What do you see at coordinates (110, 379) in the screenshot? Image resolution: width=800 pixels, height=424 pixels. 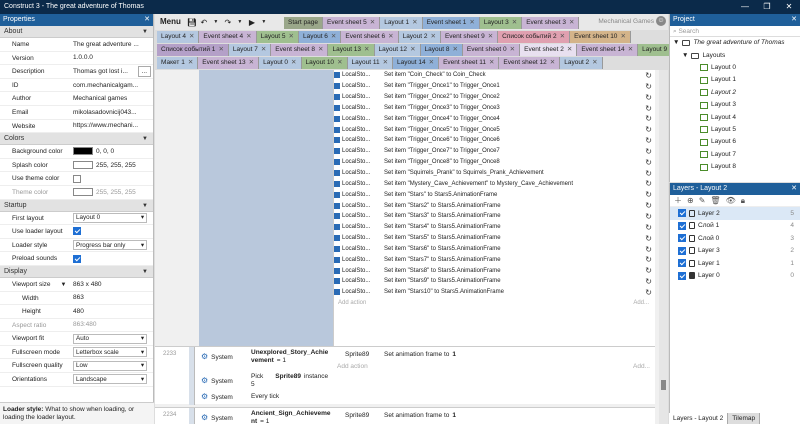 I see `select-dropdown: Landscape ▾` at bounding box center [110, 379].